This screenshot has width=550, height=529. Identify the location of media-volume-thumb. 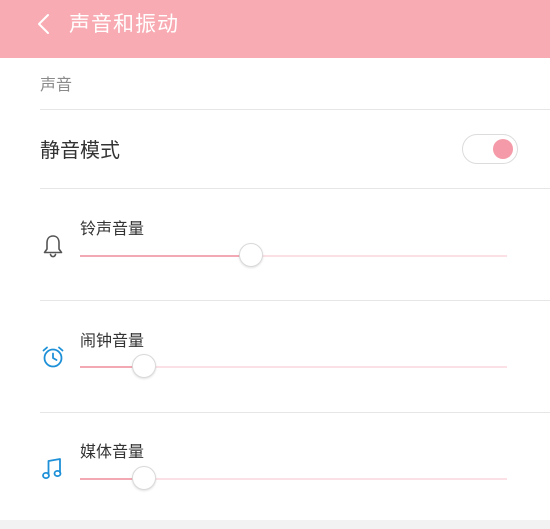
(144, 478).